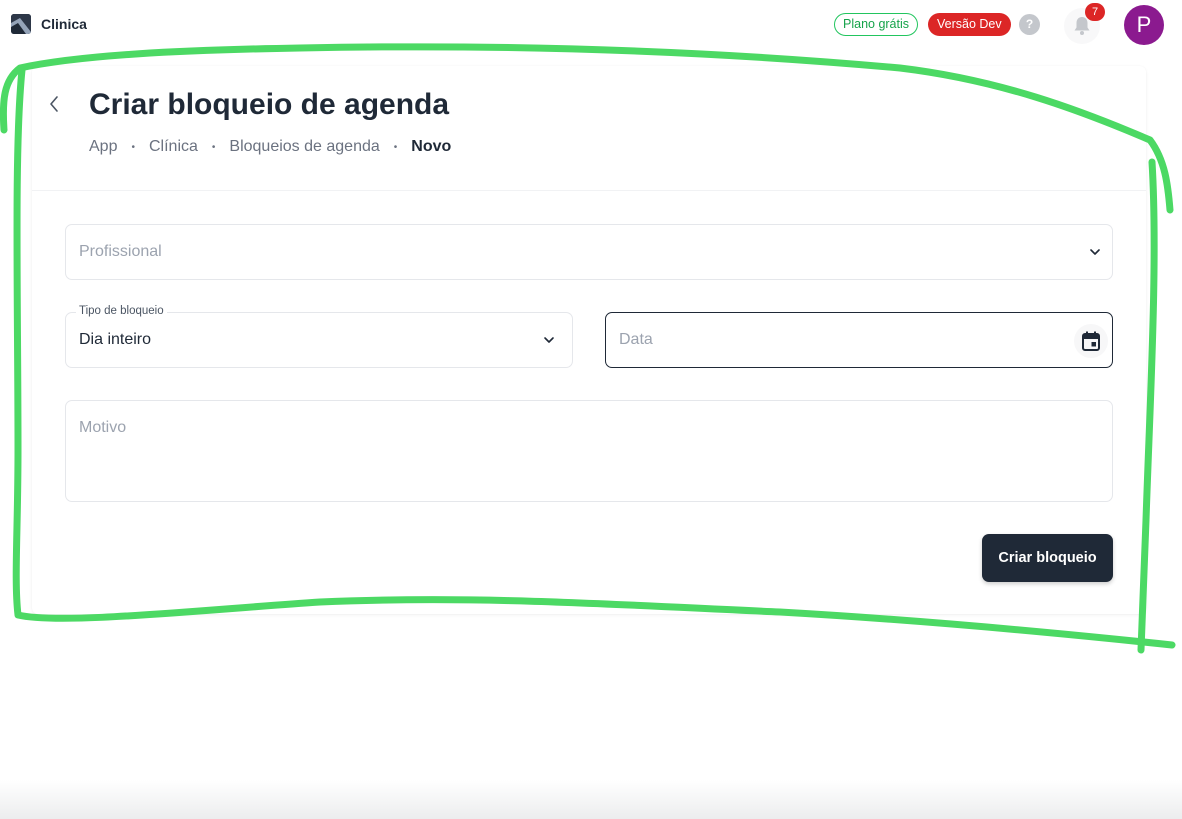 The width and height of the screenshot is (1182, 819). Describe the element at coordinates (1047, 558) in the screenshot. I see `create-block-button: Criar bloqueio` at that location.